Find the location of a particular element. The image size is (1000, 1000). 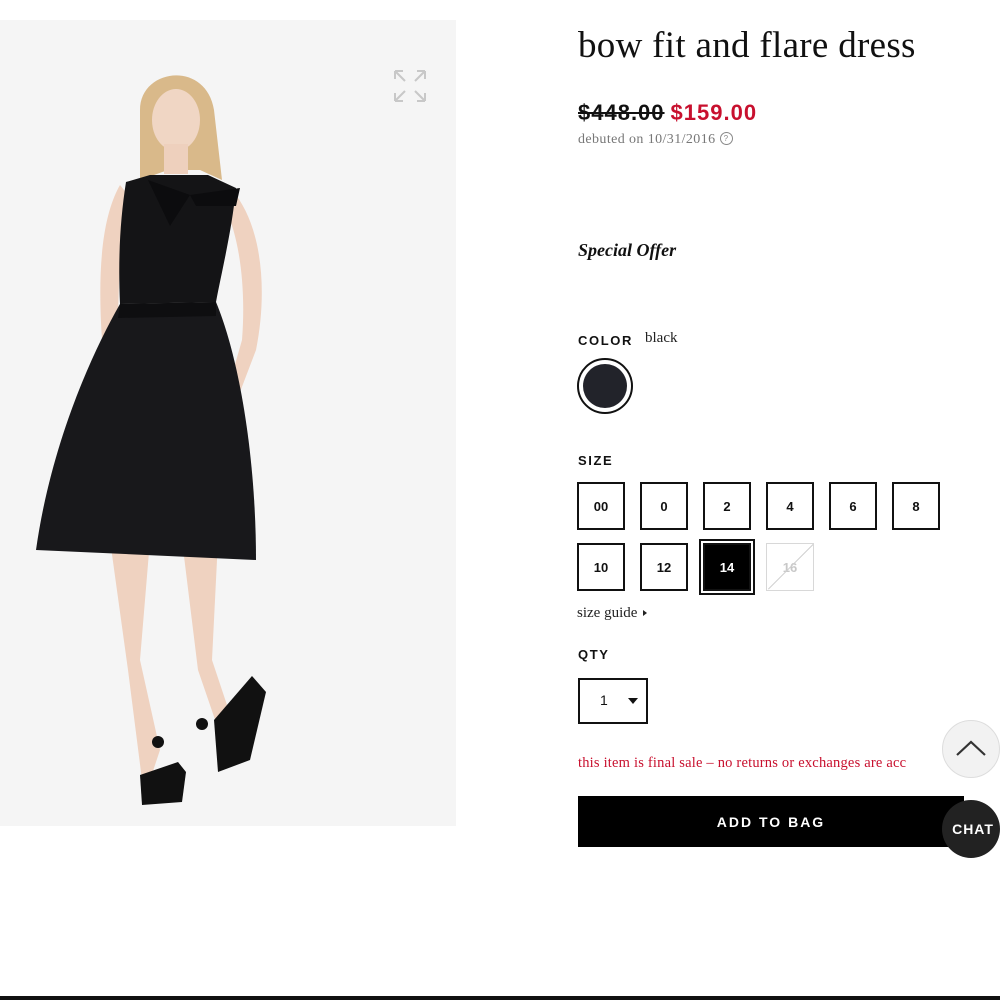

color-label: COLOR is located at coordinates (605, 340).